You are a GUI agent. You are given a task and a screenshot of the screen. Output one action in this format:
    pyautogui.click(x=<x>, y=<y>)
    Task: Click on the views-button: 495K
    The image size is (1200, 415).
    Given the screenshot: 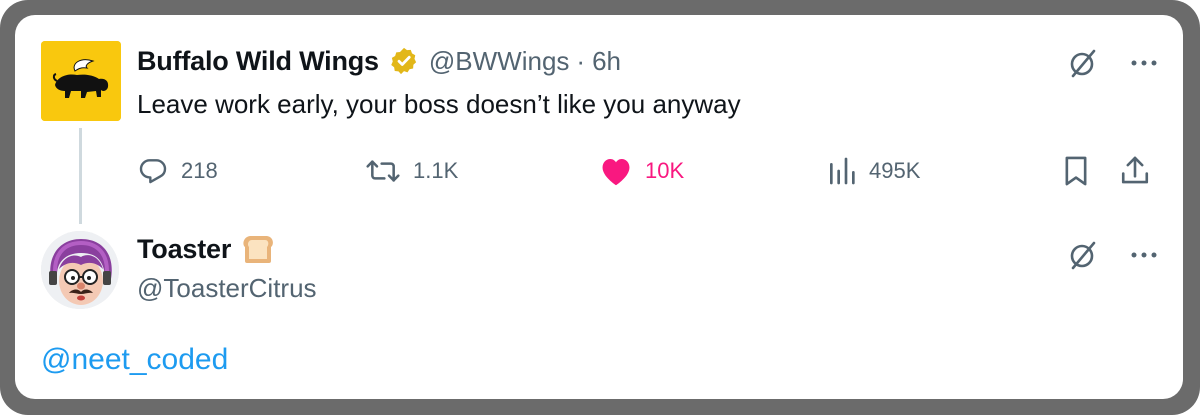 What is the action you would take?
    pyautogui.click(x=873, y=171)
    